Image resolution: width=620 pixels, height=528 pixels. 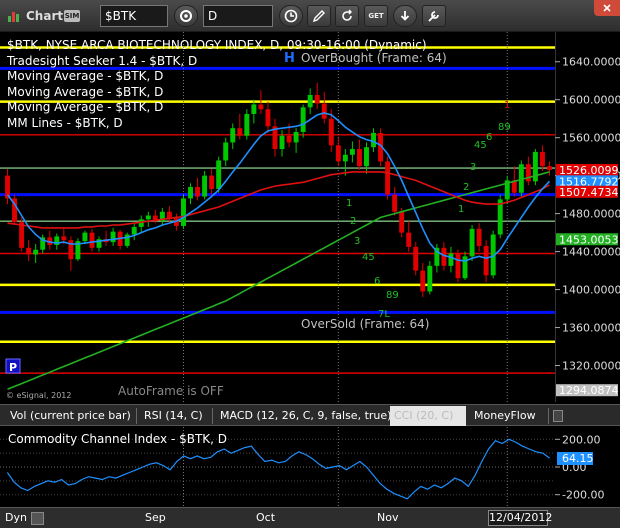 I want to click on date-label-nov: Nov, so click(x=388, y=517).